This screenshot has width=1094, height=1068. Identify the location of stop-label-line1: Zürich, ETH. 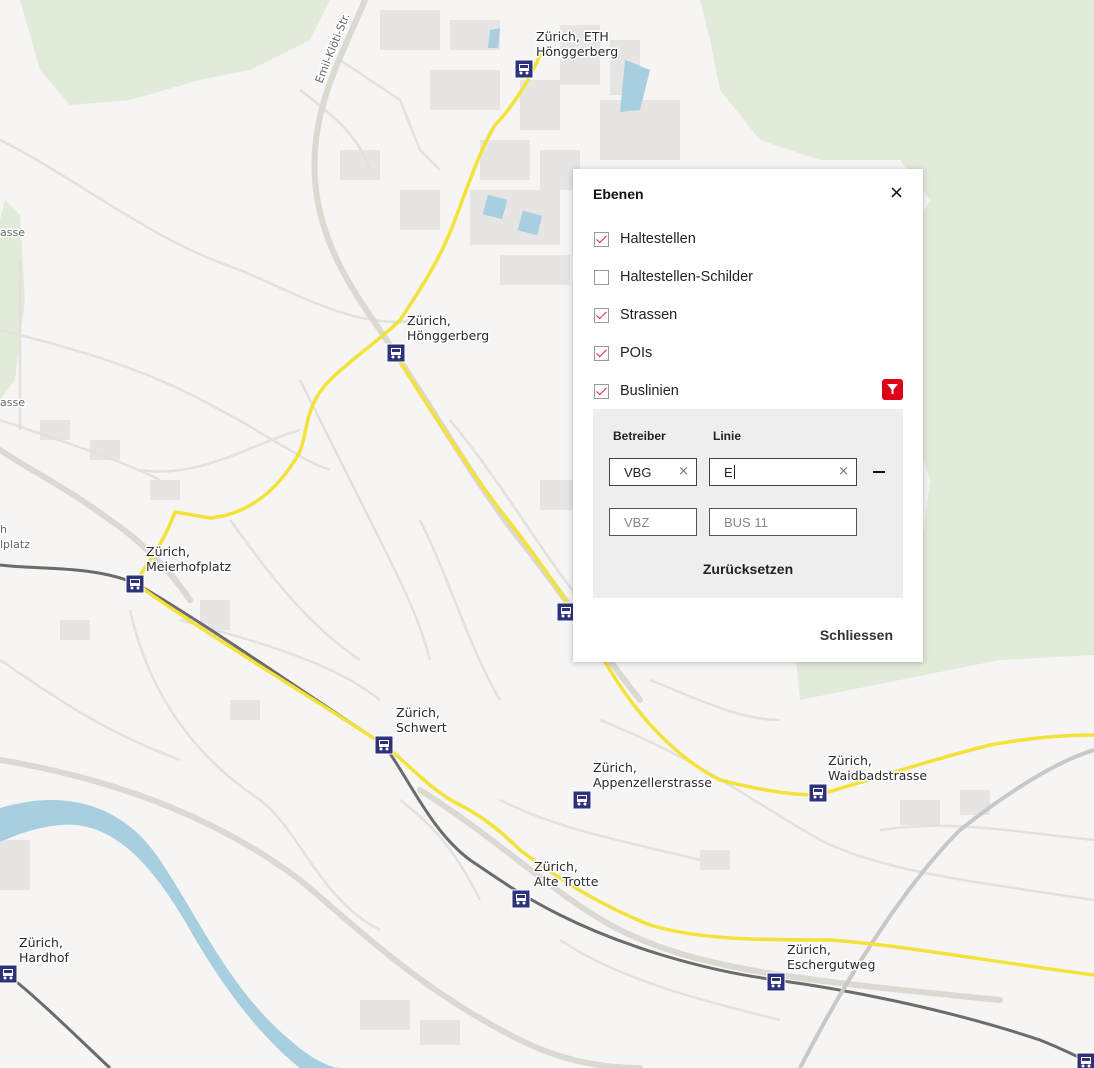
(572, 36).